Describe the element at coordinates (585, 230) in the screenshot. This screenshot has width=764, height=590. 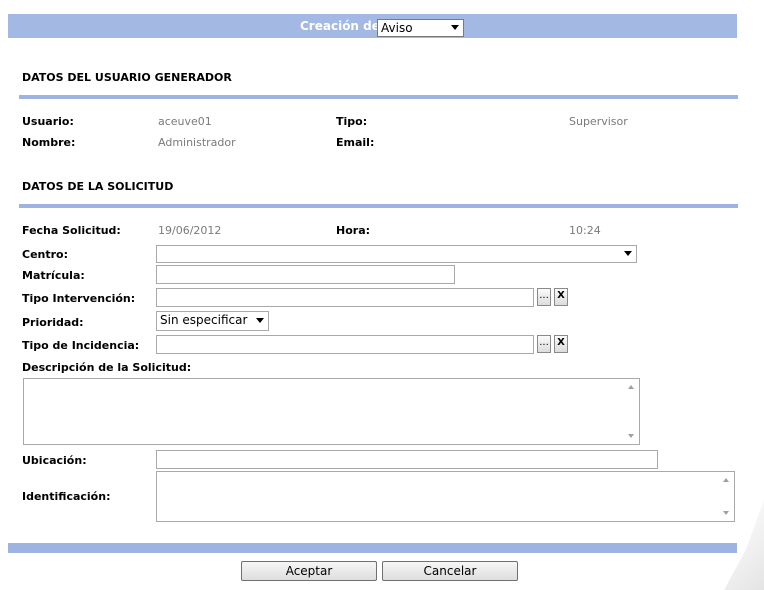
I see `hora-value: 10:24` at that location.